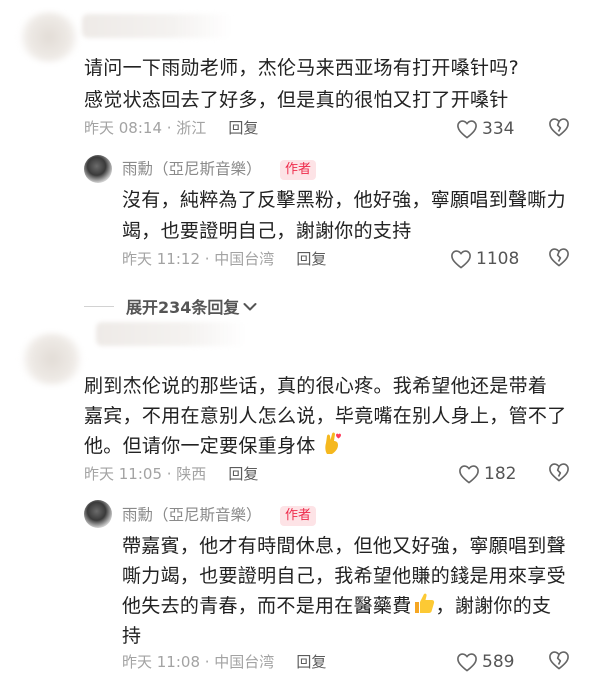 The image size is (592, 683). Describe the element at coordinates (325, 416) in the screenshot. I see `comment-text-line: 嘉宾，不用在意别人怎么说，毕竟嘴在别人身上，管不了` at that location.